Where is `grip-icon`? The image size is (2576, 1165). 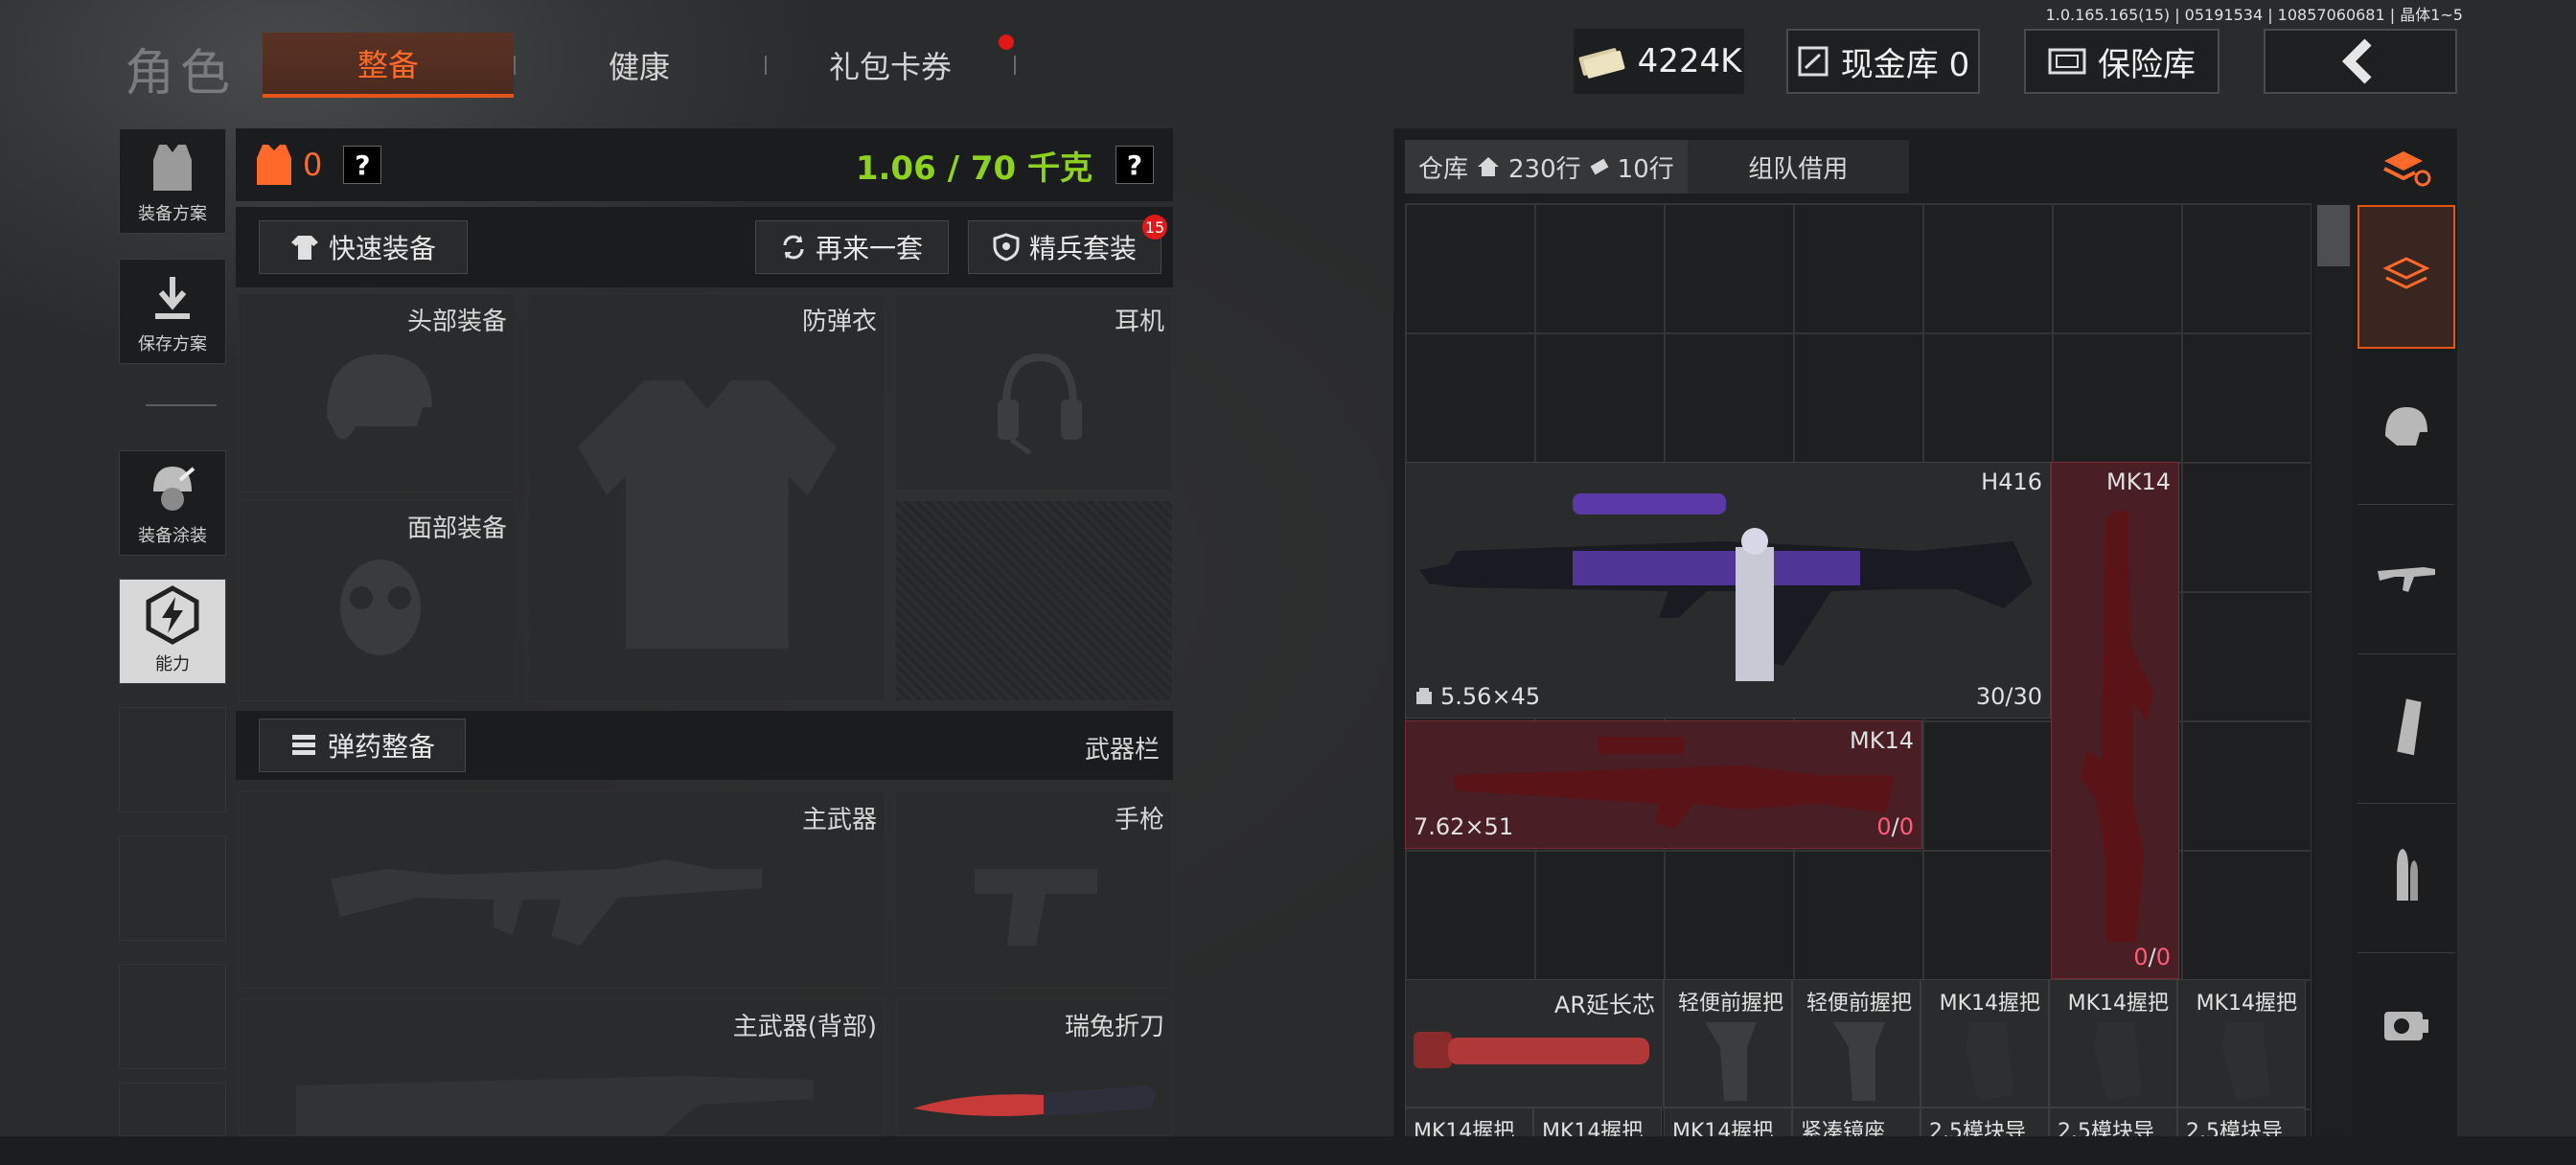
grip-icon is located at coordinates (2246, 1061).